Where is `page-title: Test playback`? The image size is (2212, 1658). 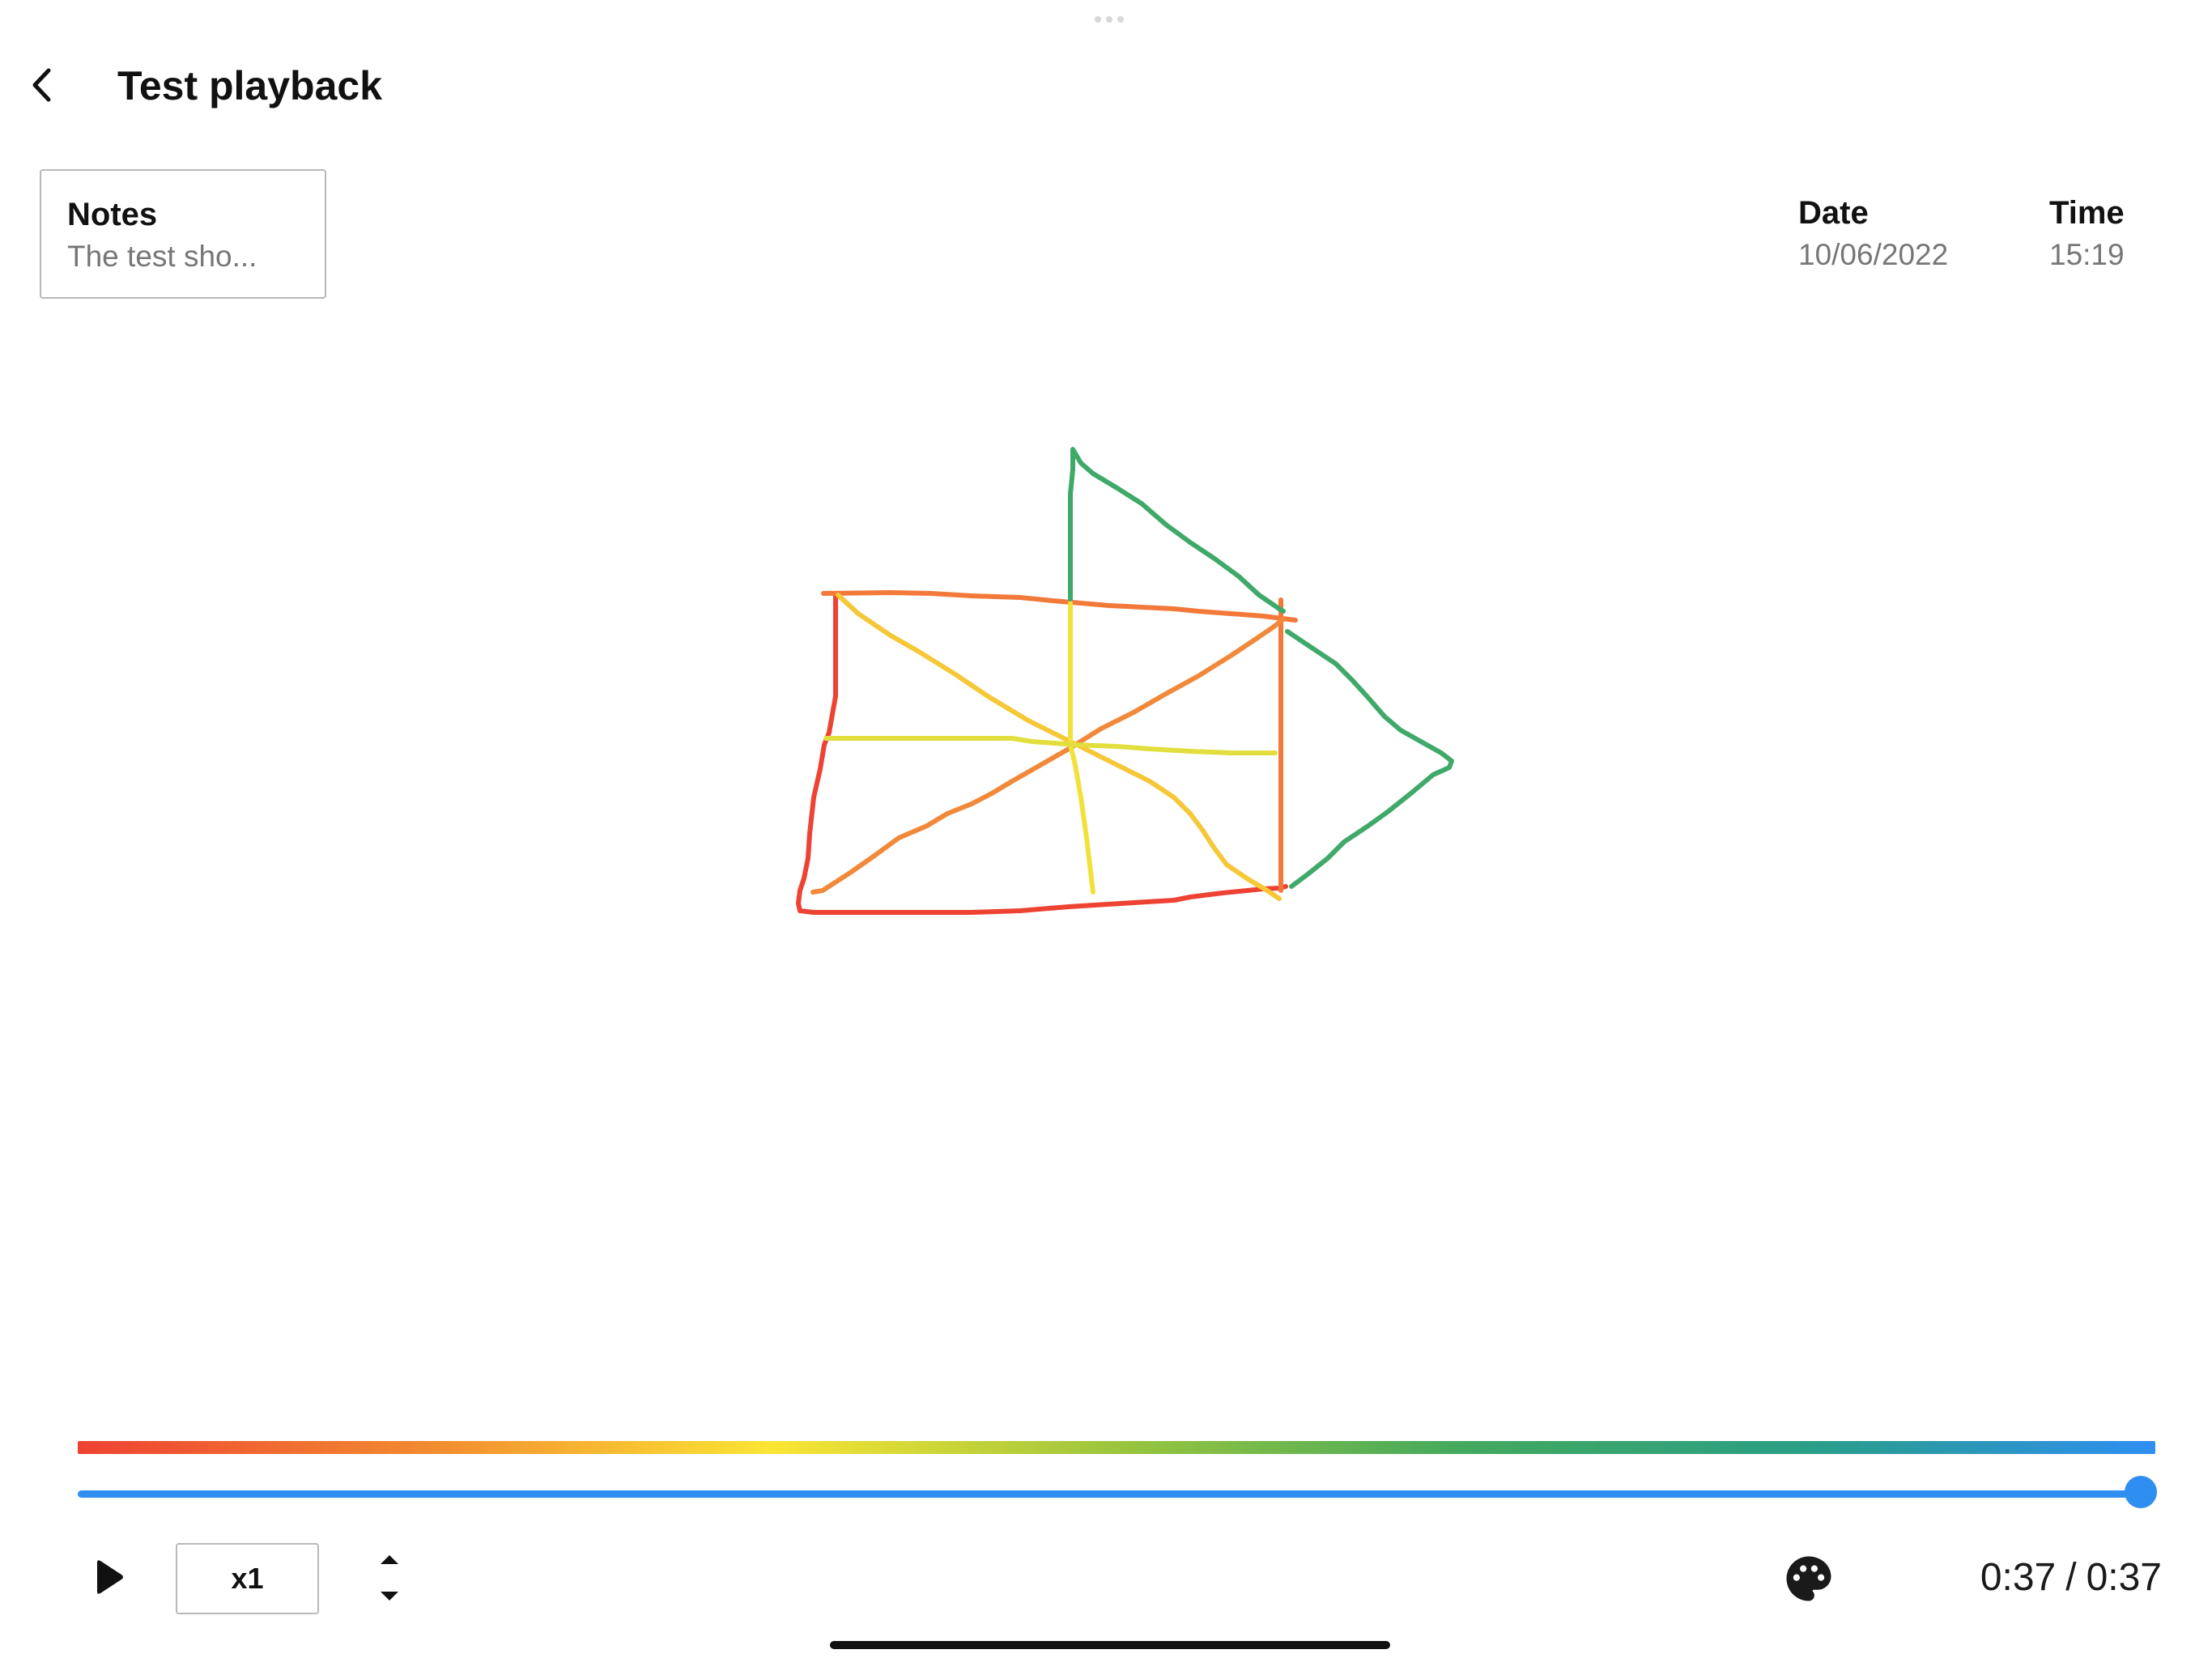
page-title: Test playback is located at coordinates (250, 85).